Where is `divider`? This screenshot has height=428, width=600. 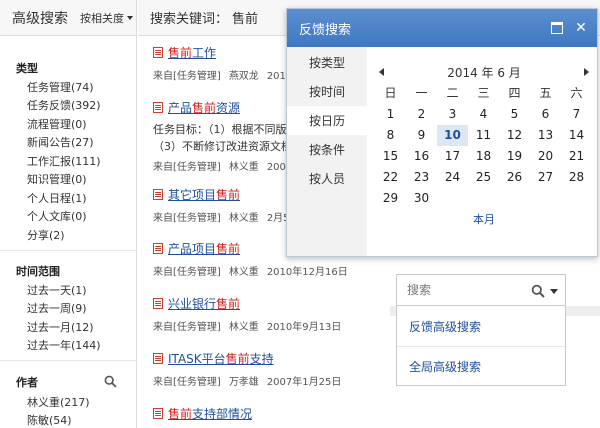
divider is located at coordinates (68, 250).